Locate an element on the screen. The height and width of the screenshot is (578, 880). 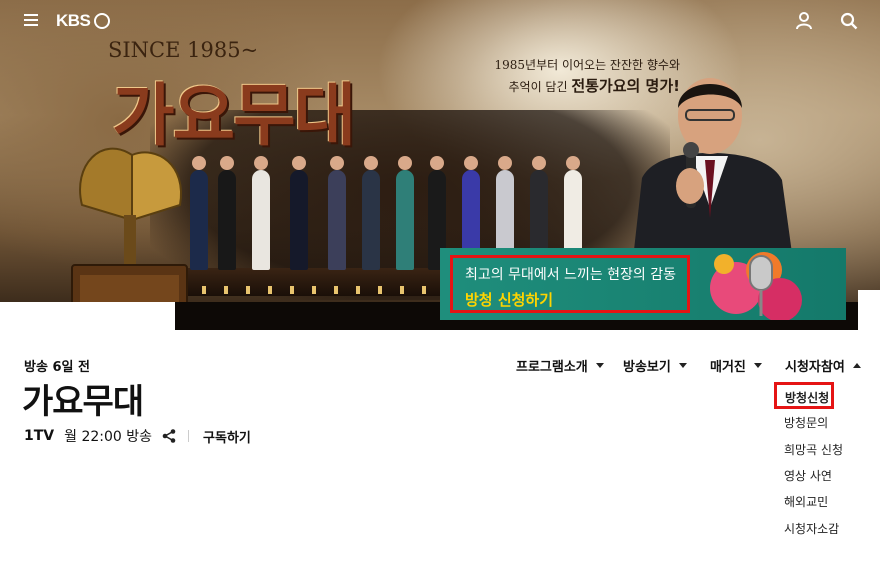
promo-line1: 최고의 무대에서 느끼는 현장의 감동 is located at coordinates (570, 275).